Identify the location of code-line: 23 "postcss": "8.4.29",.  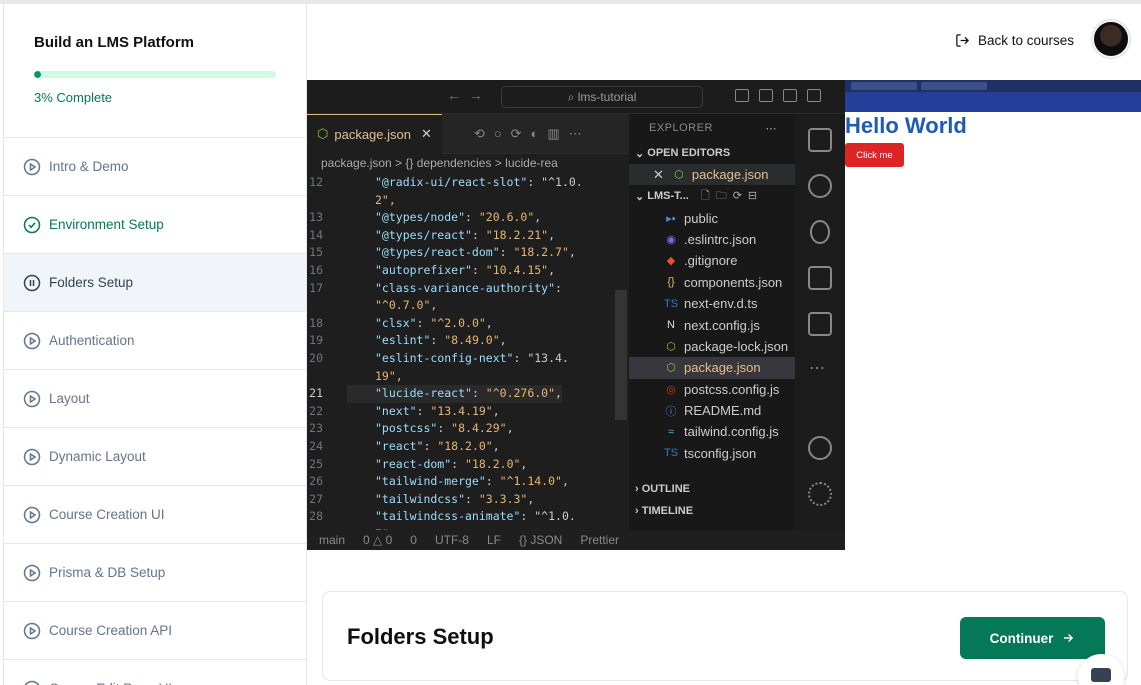
(468, 429).